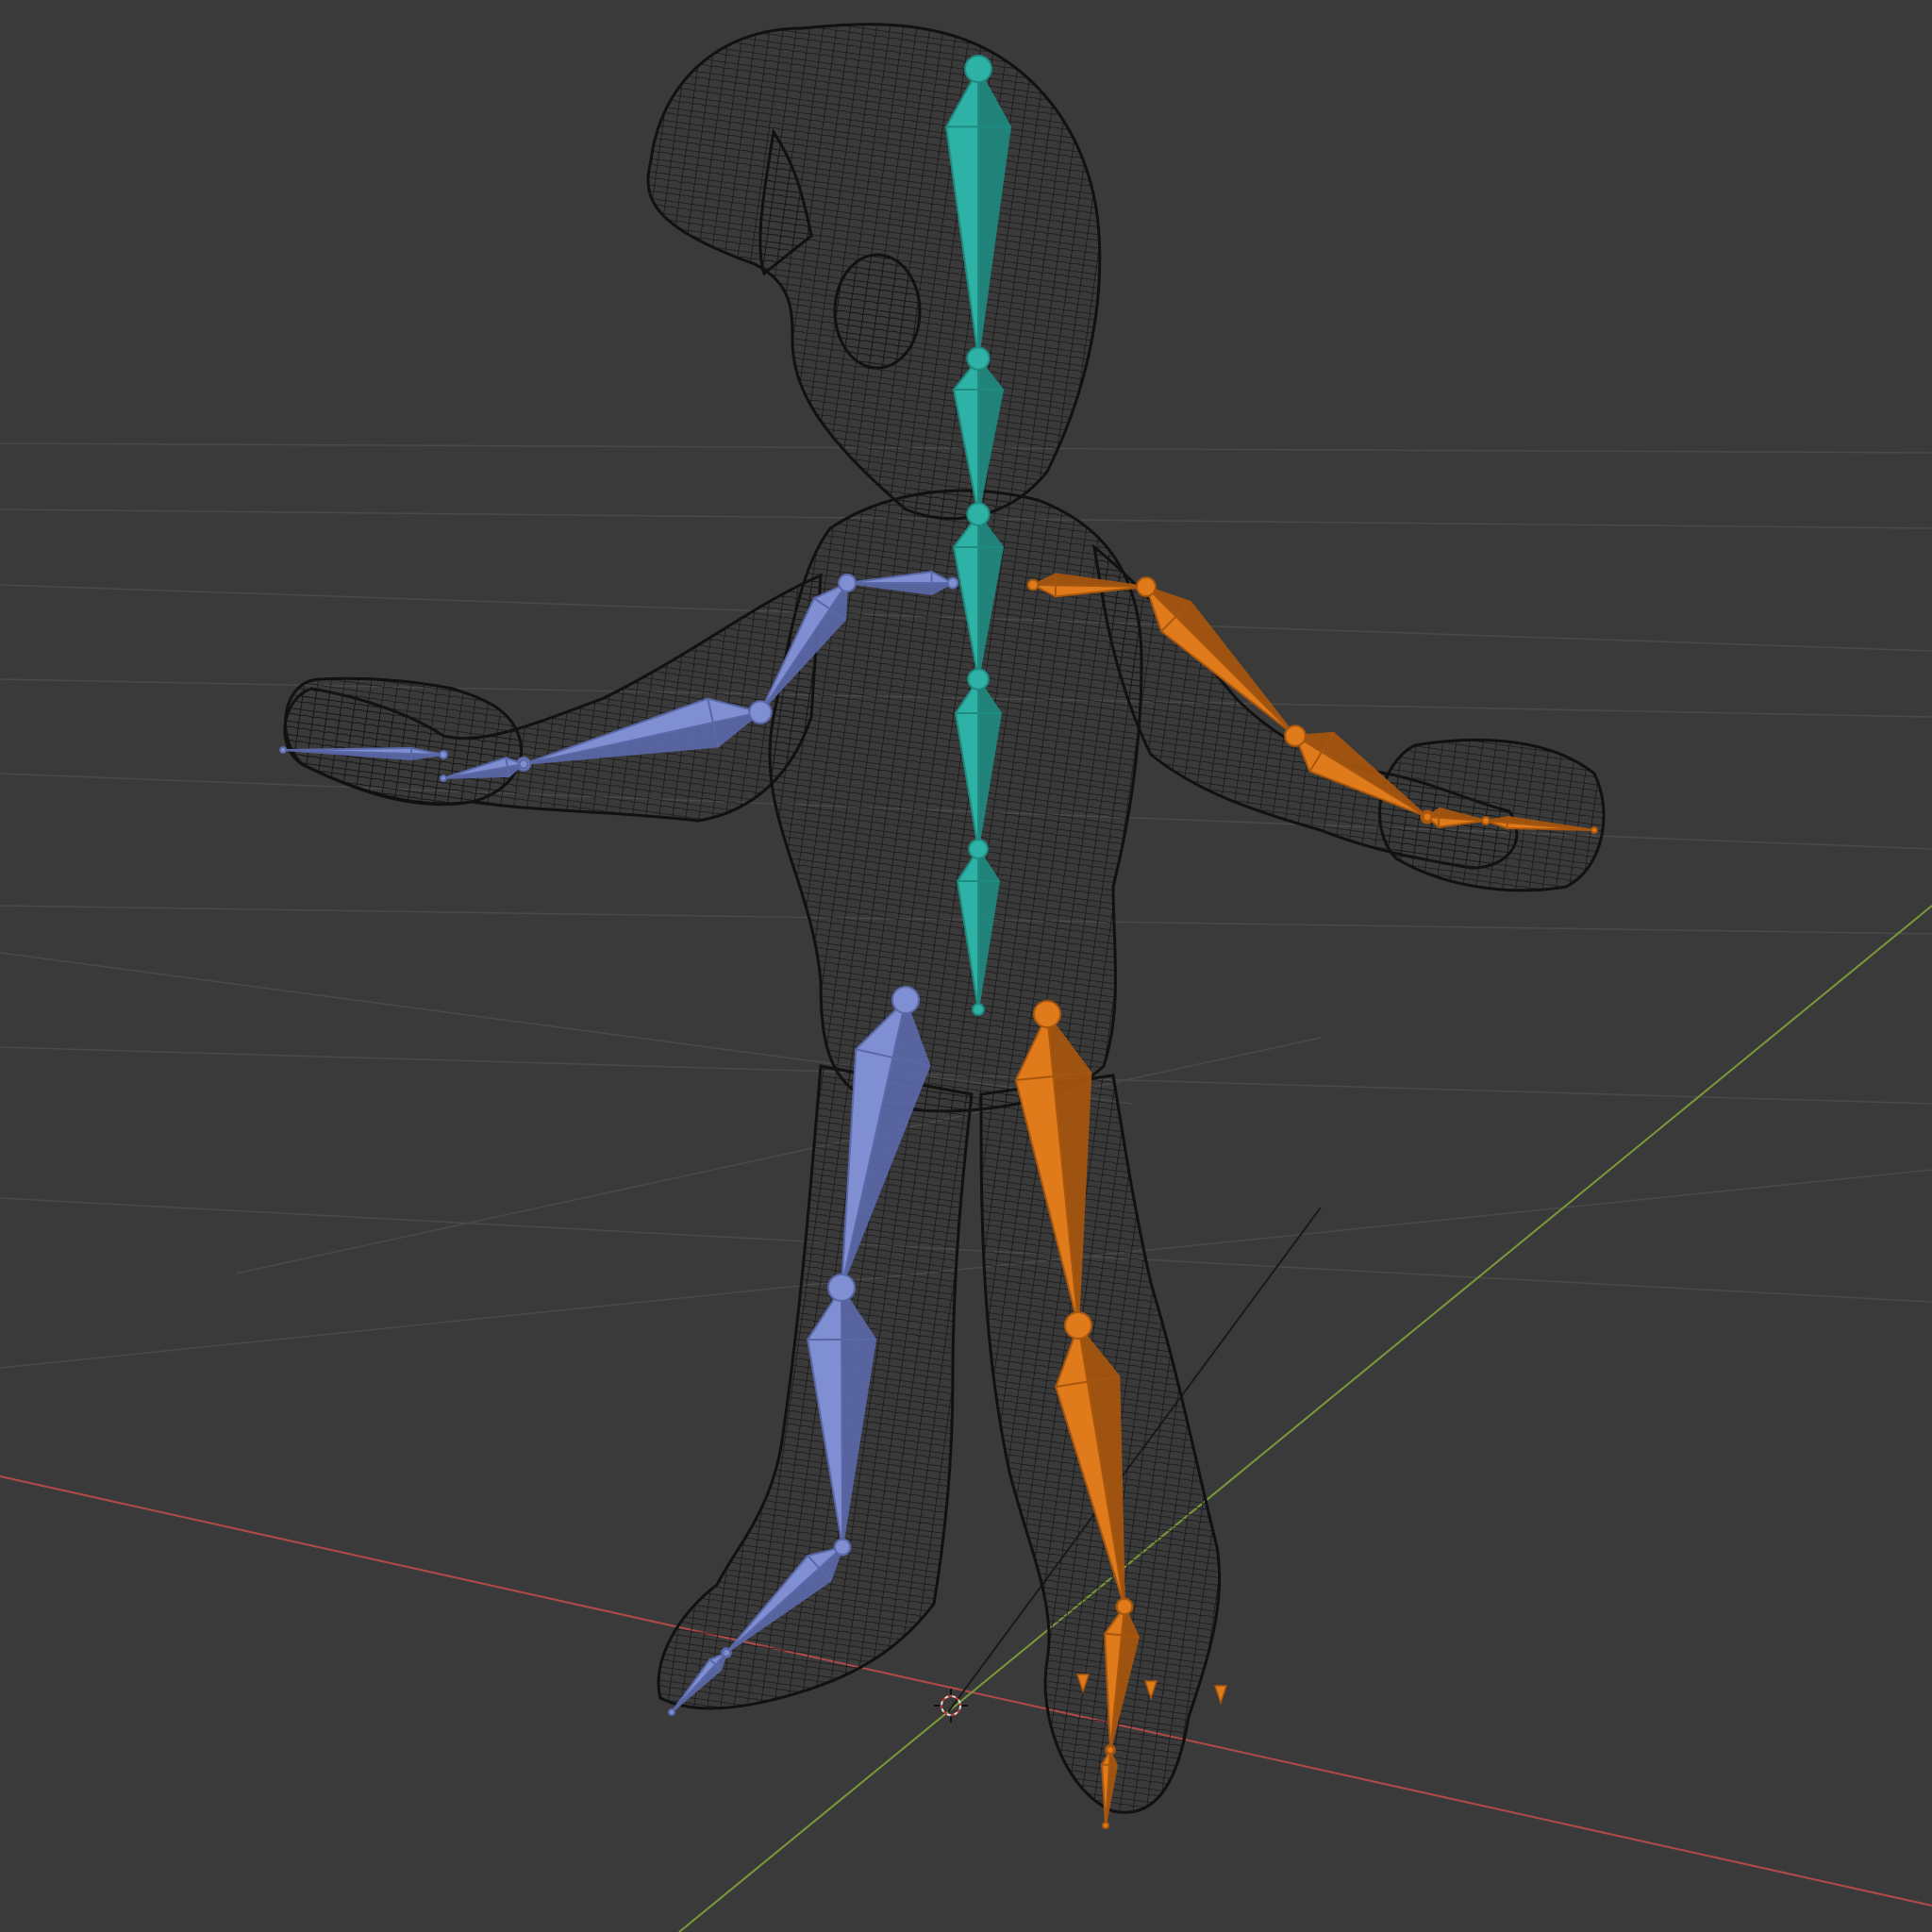 This screenshot has width=1932, height=1932. Describe the element at coordinates (979, 514) in the screenshot. I see `chest-bone-head-joint` at that location.